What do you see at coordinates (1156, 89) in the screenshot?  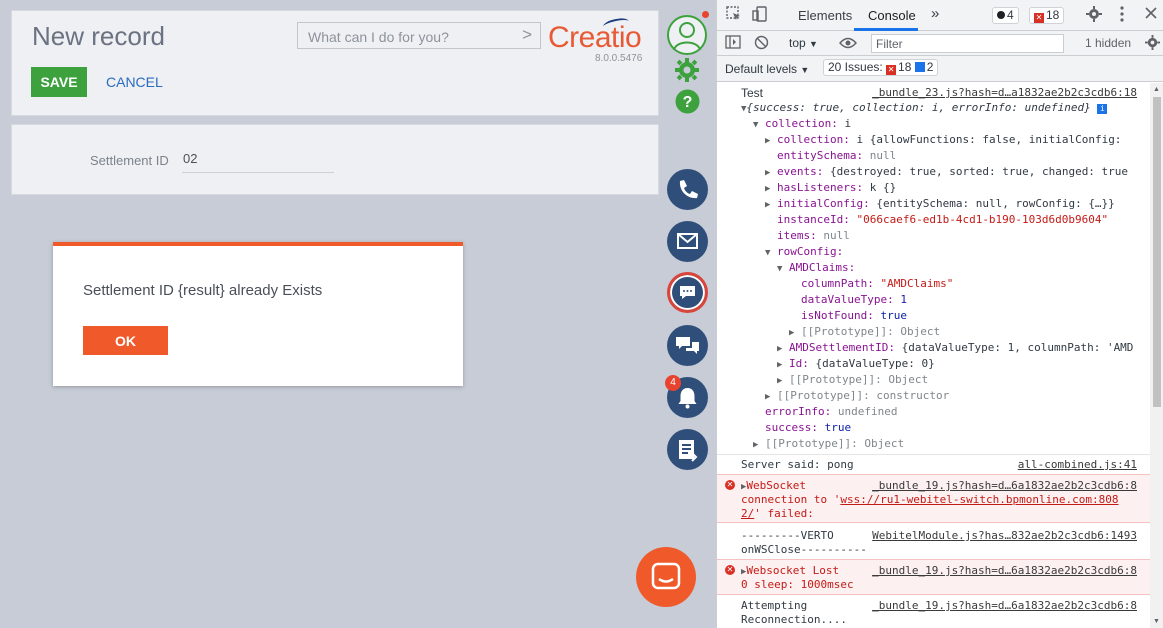 I see `scroll-up-arrow-icon: ▲` at bounding box center [1156, 89].